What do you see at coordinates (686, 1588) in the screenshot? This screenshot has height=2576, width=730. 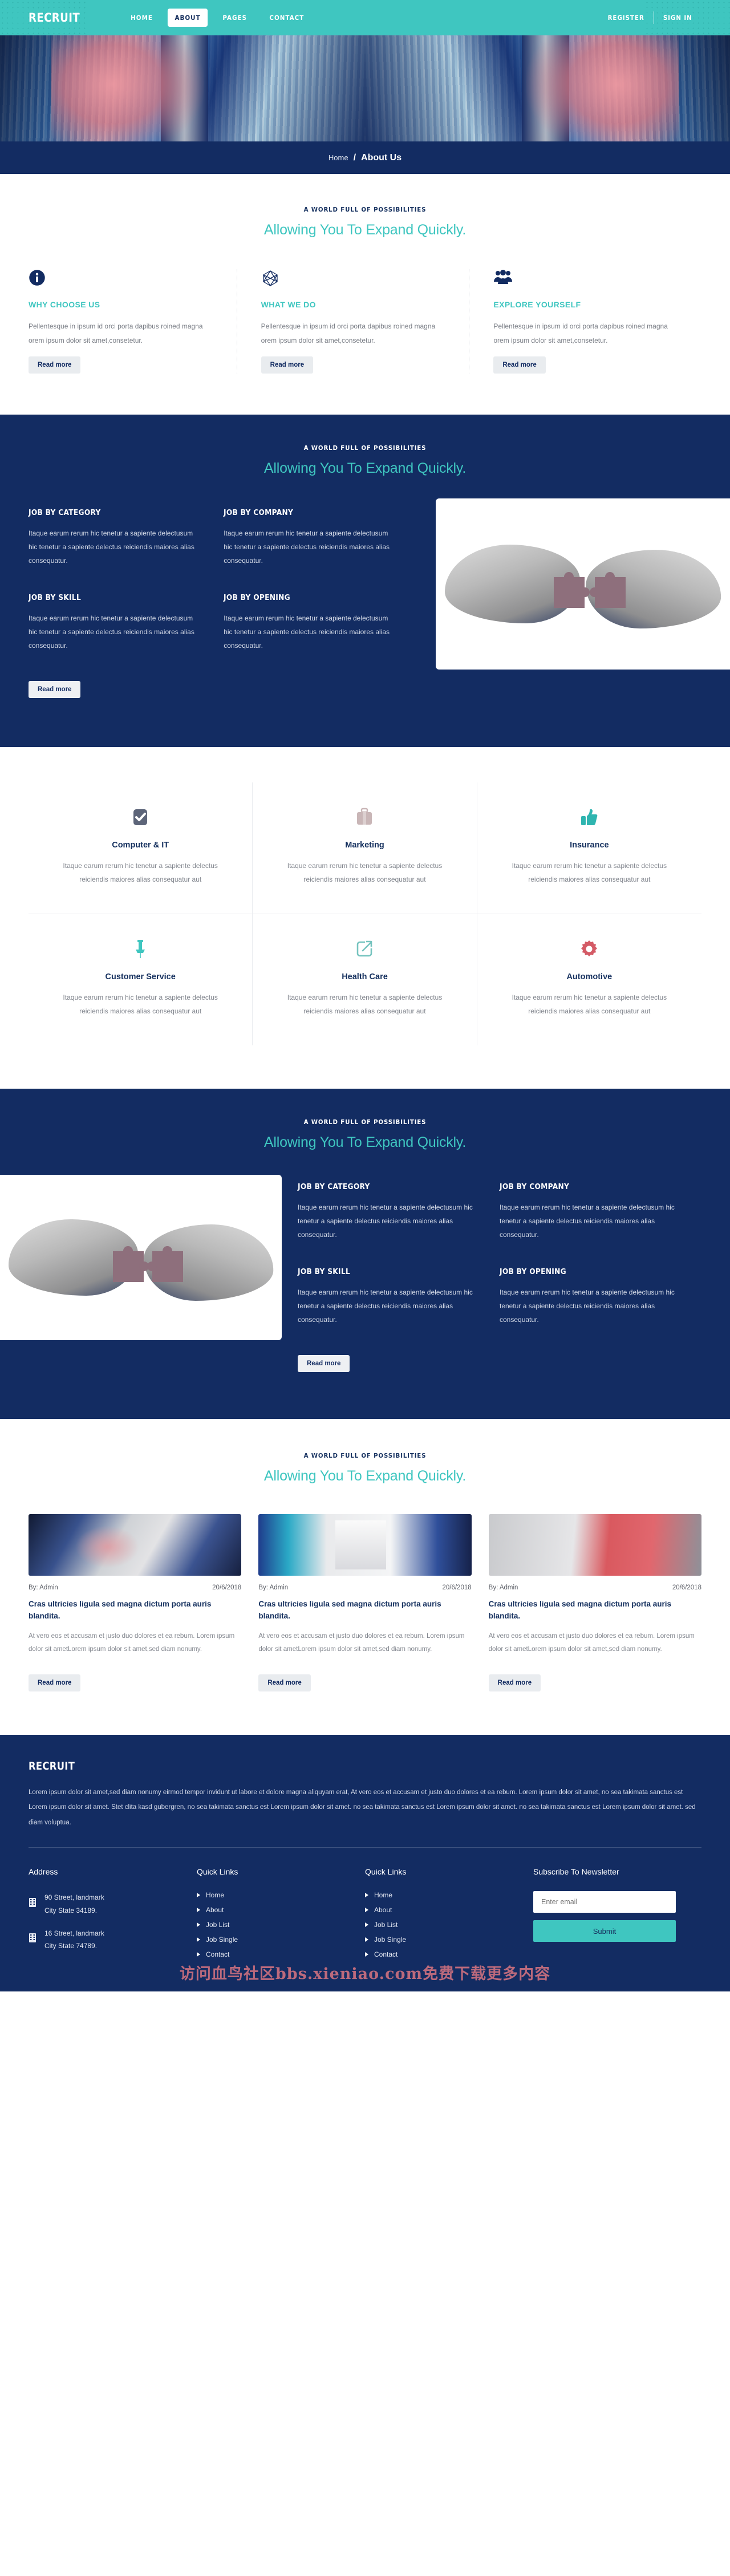 I see `blog-post-date: 20/6/2018` at bounding box center [686, 1588].